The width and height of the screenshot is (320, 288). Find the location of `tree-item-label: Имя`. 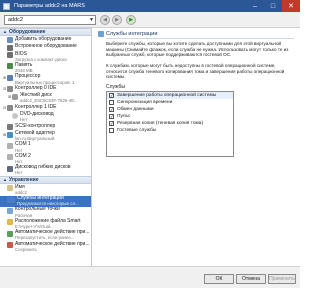

tree-item-label: Имя is located at coordinates (20, 186).